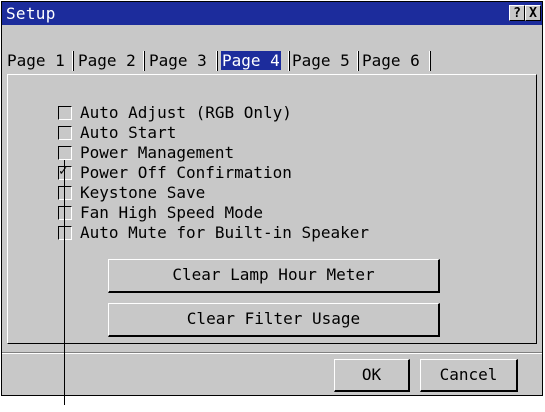 The height and width of the screenshot is (412, 545). I want to click on button-label: OK, so click(371, 374).